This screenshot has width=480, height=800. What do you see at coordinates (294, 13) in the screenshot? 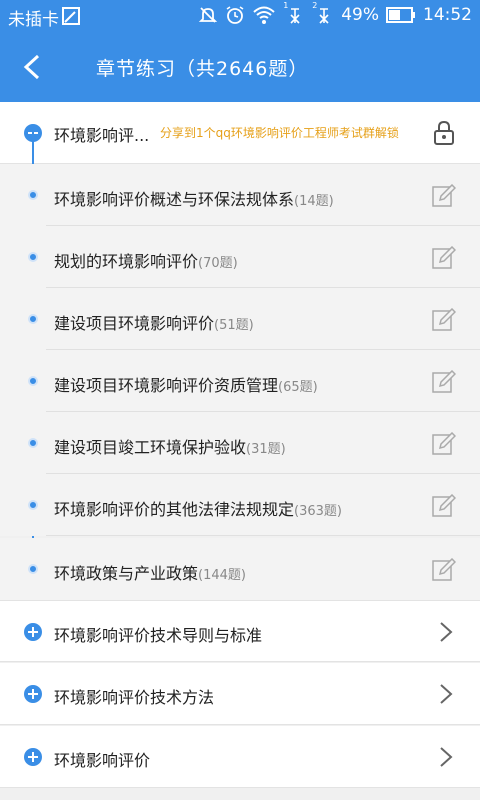
I see `signal-1-icon: 1` at bounding box center [294, 13].